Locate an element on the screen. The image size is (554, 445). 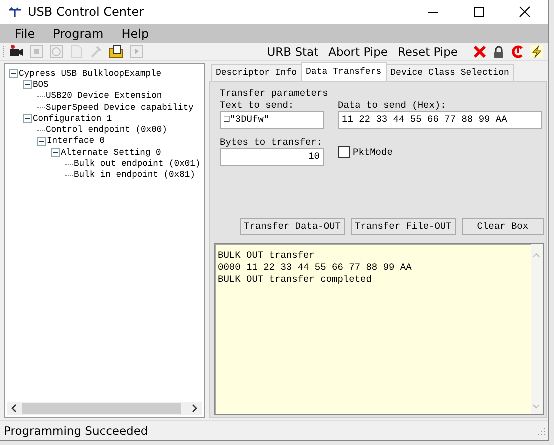
resize-grip-icon is located at coordinates (541, 431).